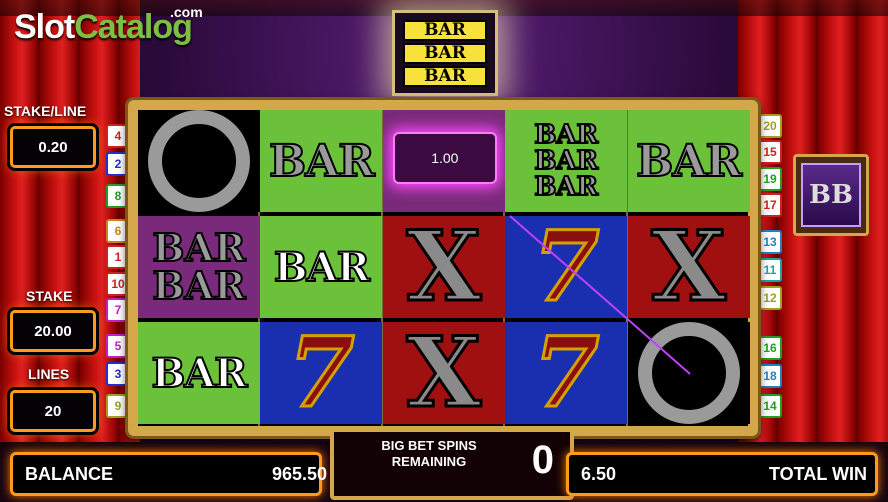 The image size is (888, 502). I want to click on big-bet-spins-label: BIG BET SPINS REMAINING, so click(429, 453).